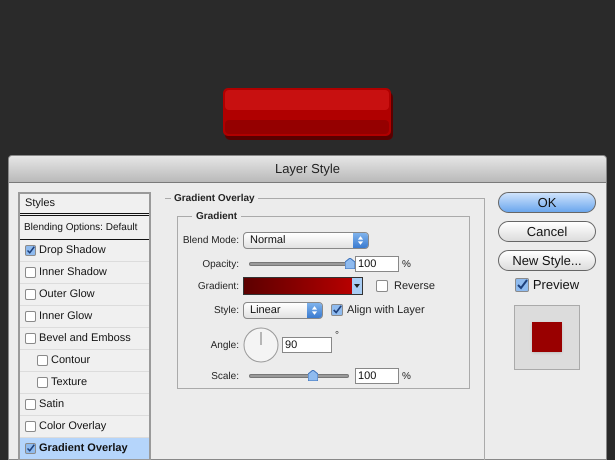 Image resolution: width=615 pixels, height=460 pixels. What do you see at coordinates (40, 204) in the screenshot?
I see `list-header: Styles` at bounding box center [40, 204].